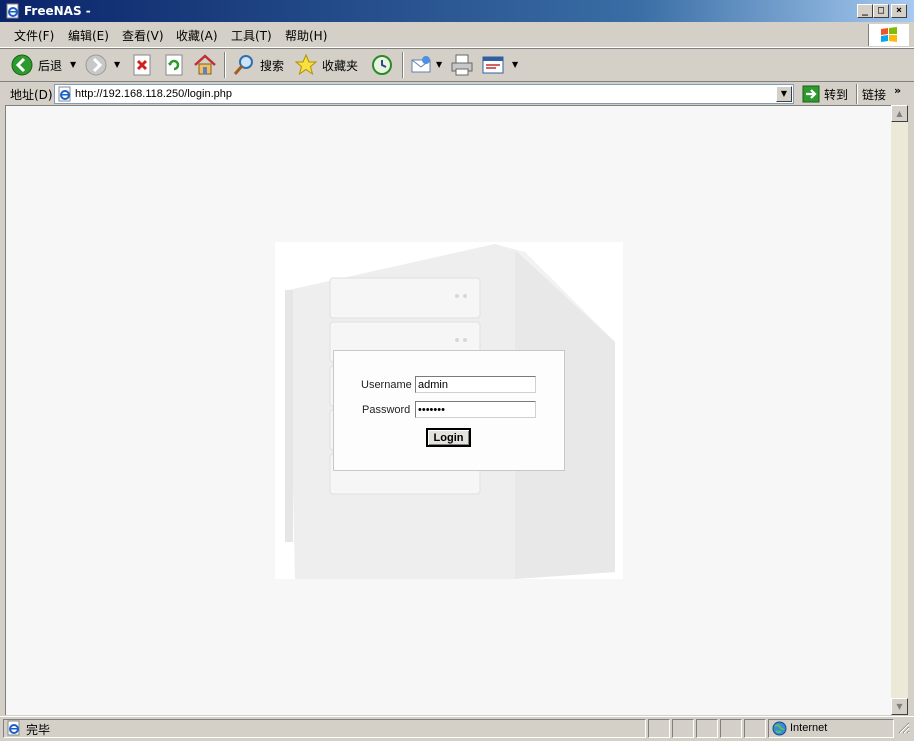  What do you see at coordinates (865, 11) in the screenshot?
I see `minimize-button: _` at bounding box center [865, 11].